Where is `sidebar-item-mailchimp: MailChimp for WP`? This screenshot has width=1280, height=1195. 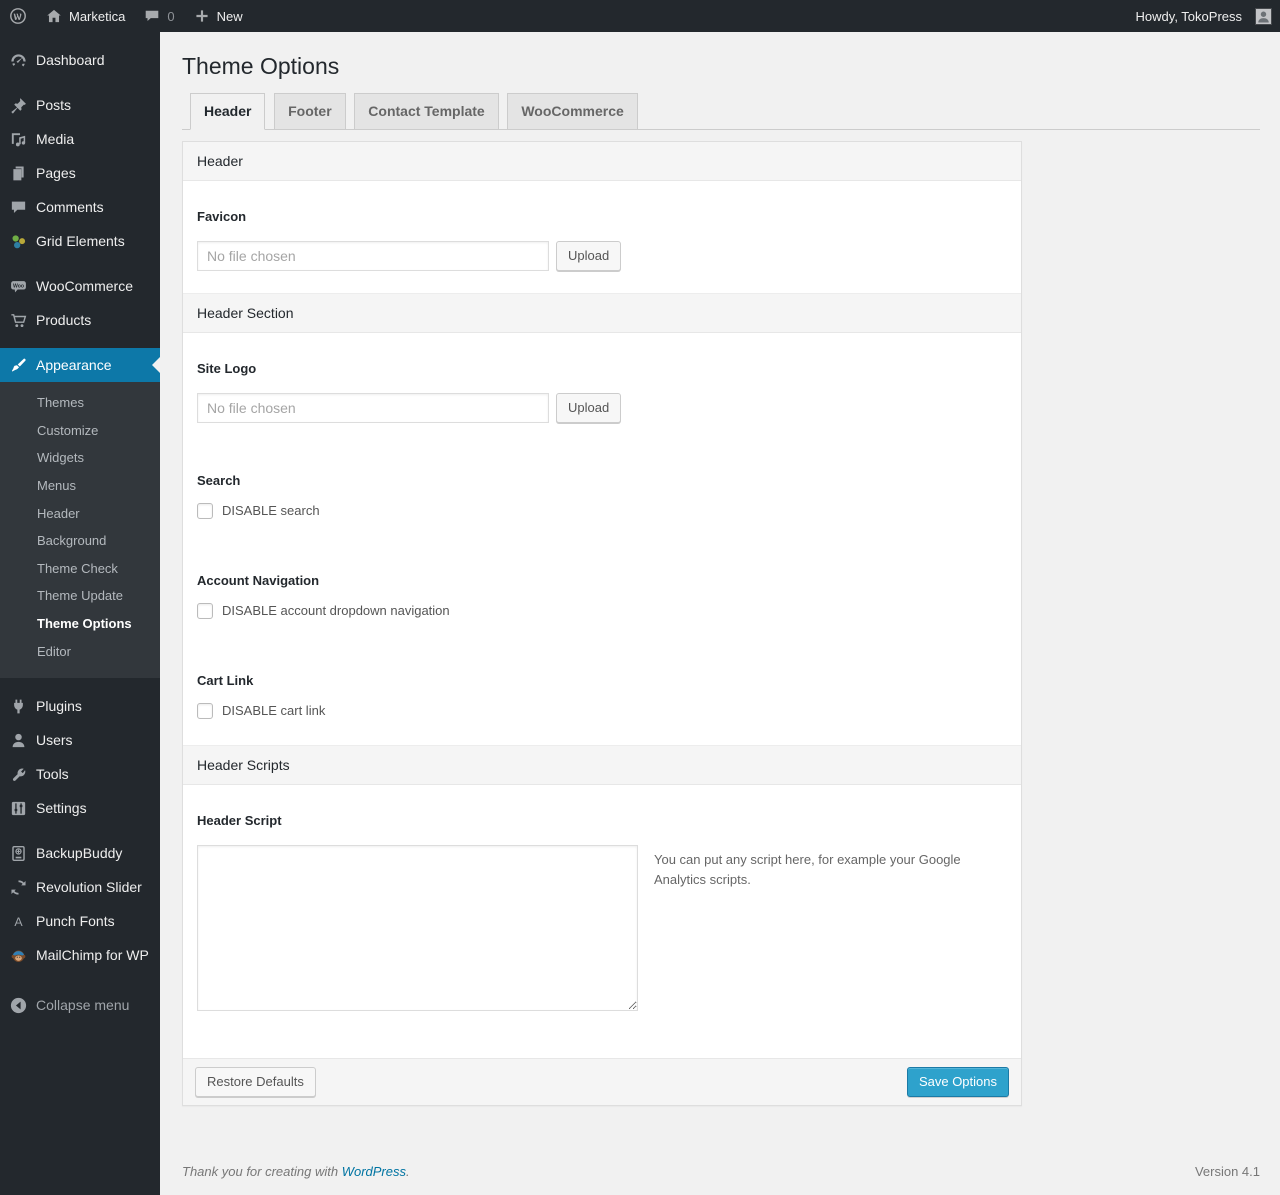 sidebar-item-mailchimp: MailChimp for WP is located at coordinates (80, 955).